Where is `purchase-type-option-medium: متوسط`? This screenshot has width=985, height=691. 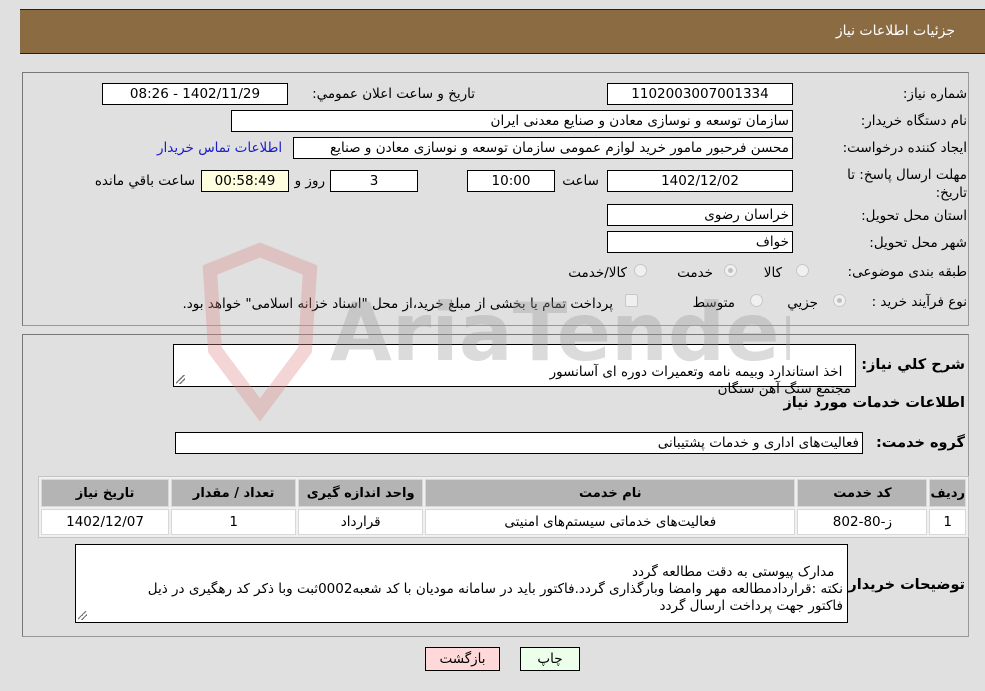
purchase-type-option-medium: متوسط is located at coordinates (713, 303).